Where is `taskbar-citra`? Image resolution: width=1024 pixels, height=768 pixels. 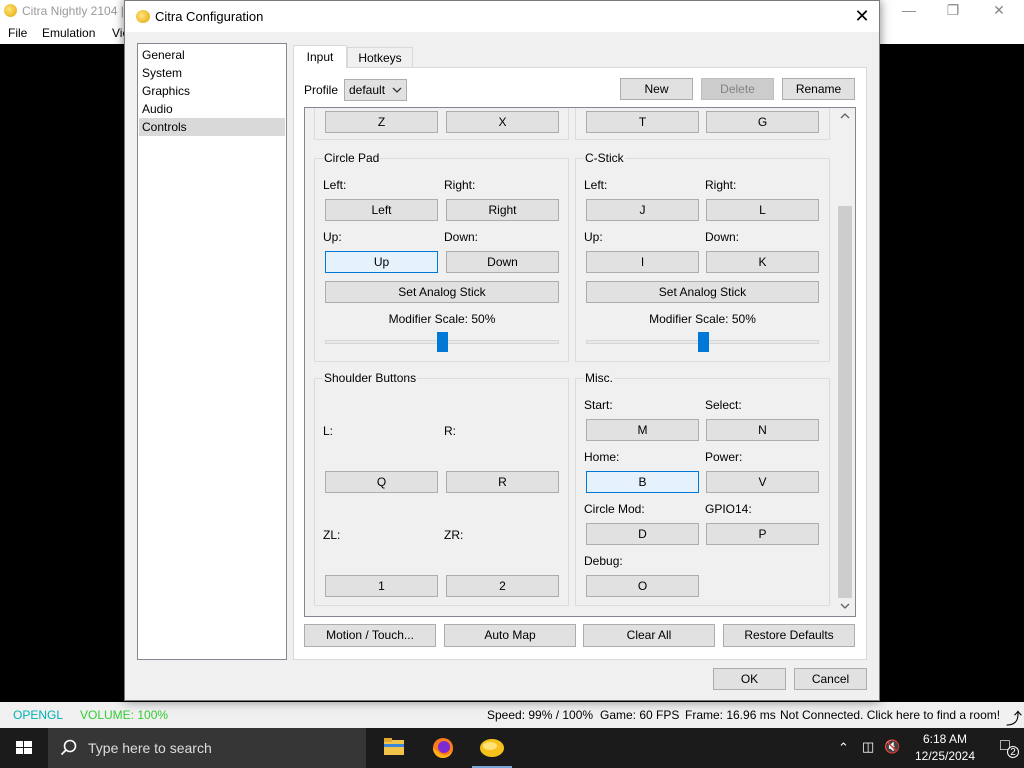
taskbar-citra is located at coordinates (492, 748).